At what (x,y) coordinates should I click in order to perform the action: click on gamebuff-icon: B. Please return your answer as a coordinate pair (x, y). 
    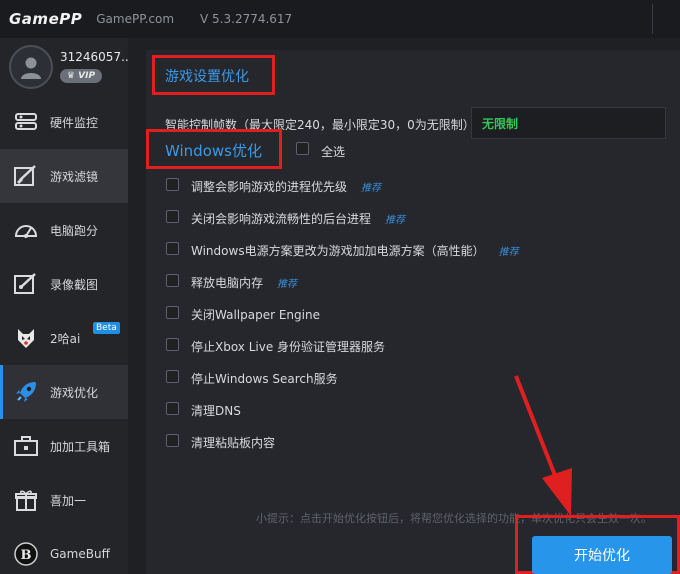
    Looking at the image, I should click on (26, 554).